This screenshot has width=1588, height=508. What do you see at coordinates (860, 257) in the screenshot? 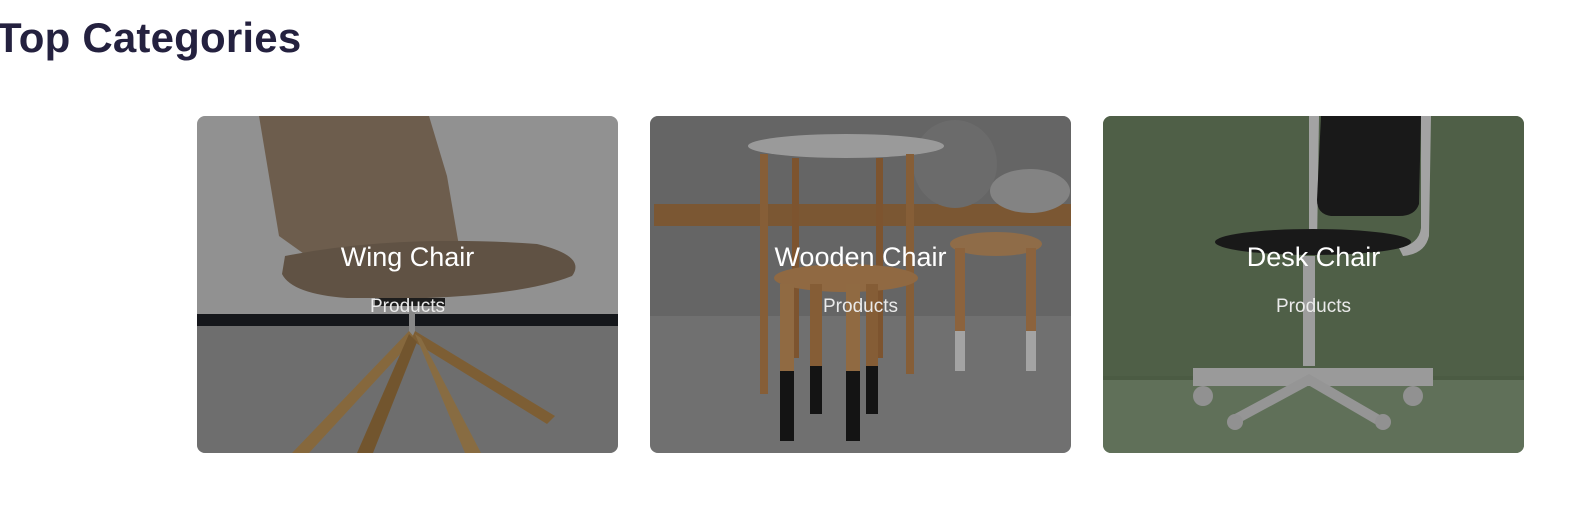
I see `category-title: Wooden Chair` at bounding box center [860, 257].